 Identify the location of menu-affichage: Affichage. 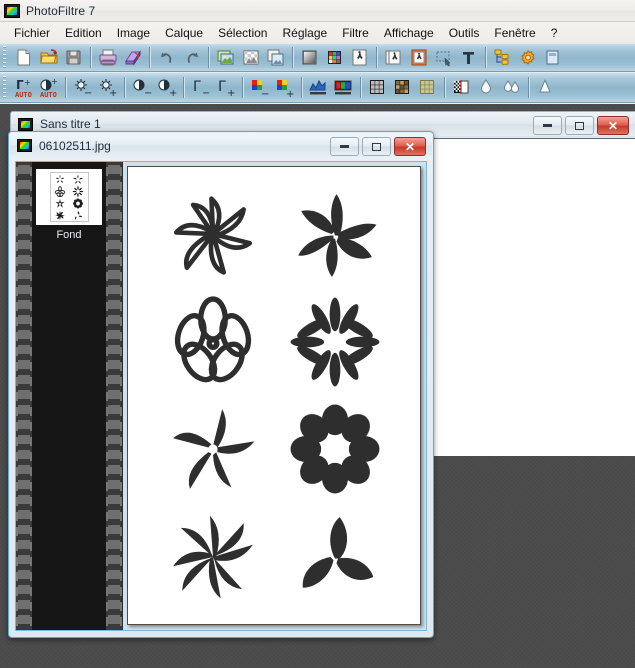
(409, 33).